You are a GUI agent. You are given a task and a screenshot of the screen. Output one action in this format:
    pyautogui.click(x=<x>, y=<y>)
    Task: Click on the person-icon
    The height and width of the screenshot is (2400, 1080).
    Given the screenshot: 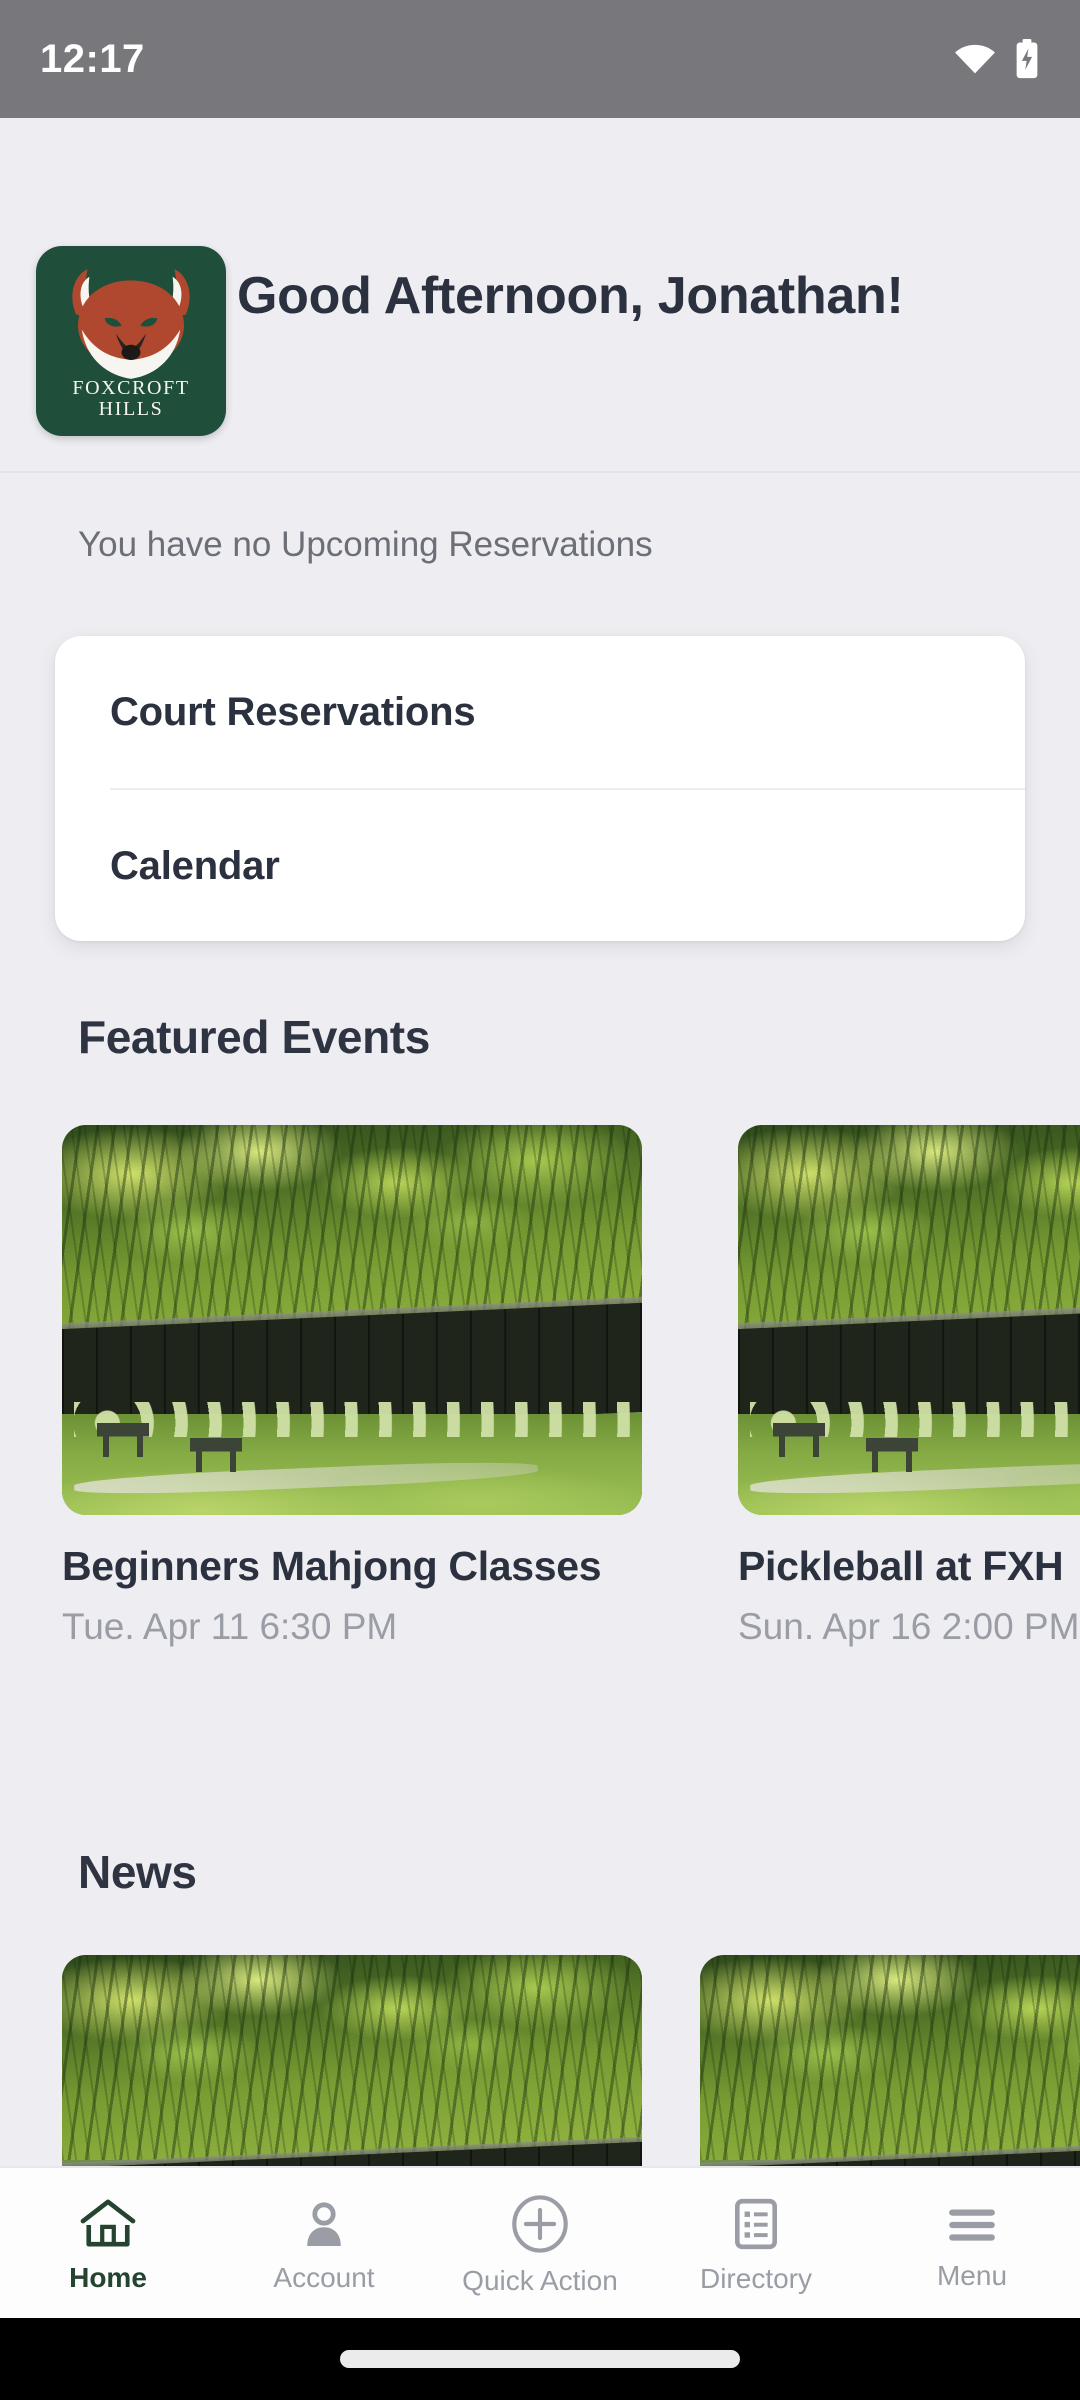 What is the action you would take?
    pyautogui.click(x=324, y=2224)
    